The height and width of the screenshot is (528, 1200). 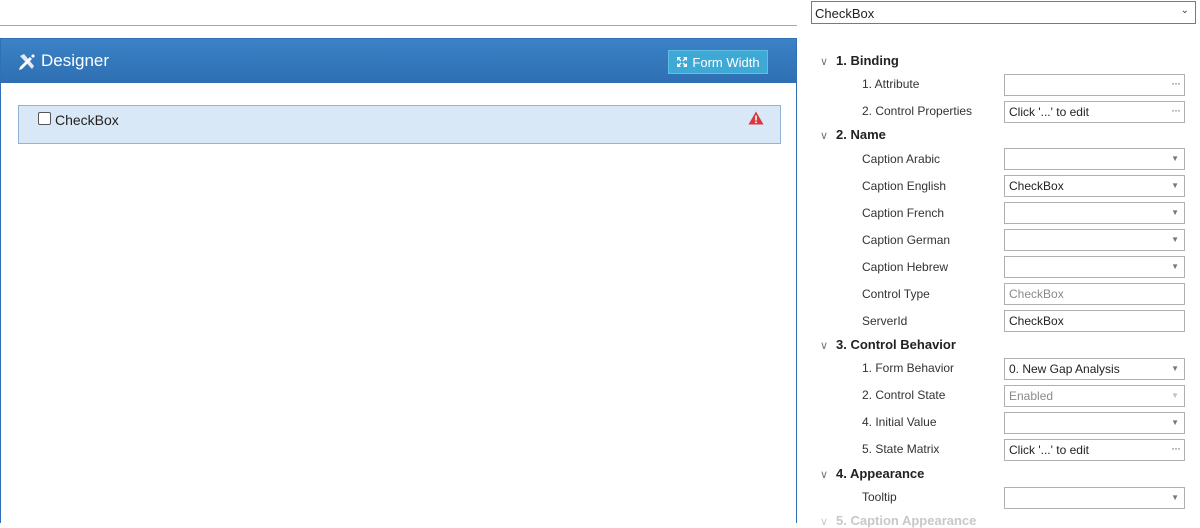 What do you see at coordinates (726, 62) in the screenshot?
I see `form-width-label: Form Width` at bounding box center [726, 62].